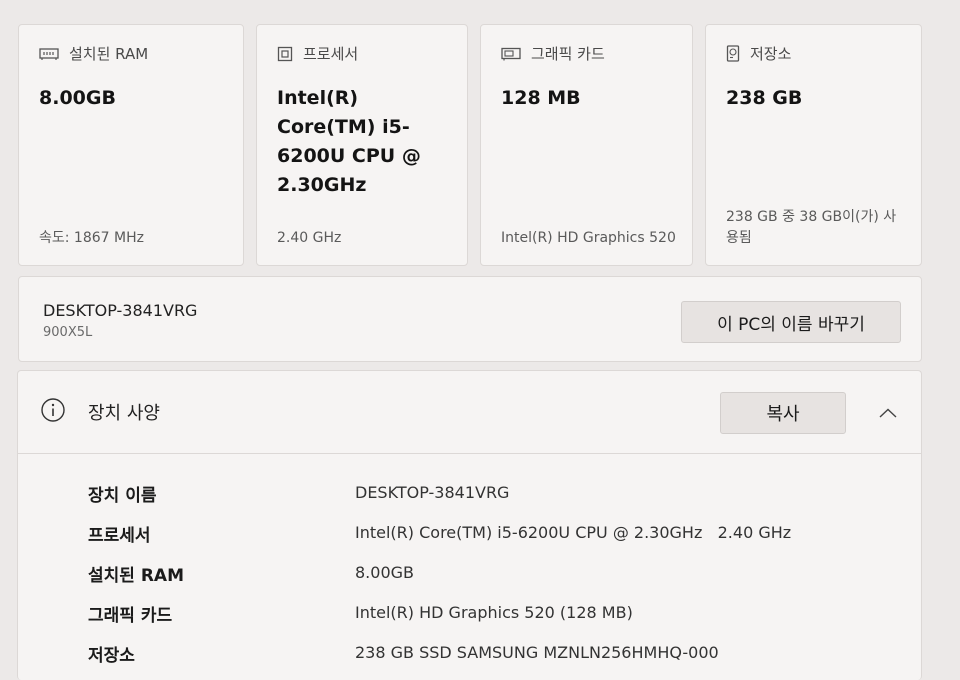 The height and width of the screenshot is (680, 960). What do you see at coordinates (109, 54) in the screenshot?
I see `ram-card-title: 설치된 RAM` at bounding box center [109, 54].